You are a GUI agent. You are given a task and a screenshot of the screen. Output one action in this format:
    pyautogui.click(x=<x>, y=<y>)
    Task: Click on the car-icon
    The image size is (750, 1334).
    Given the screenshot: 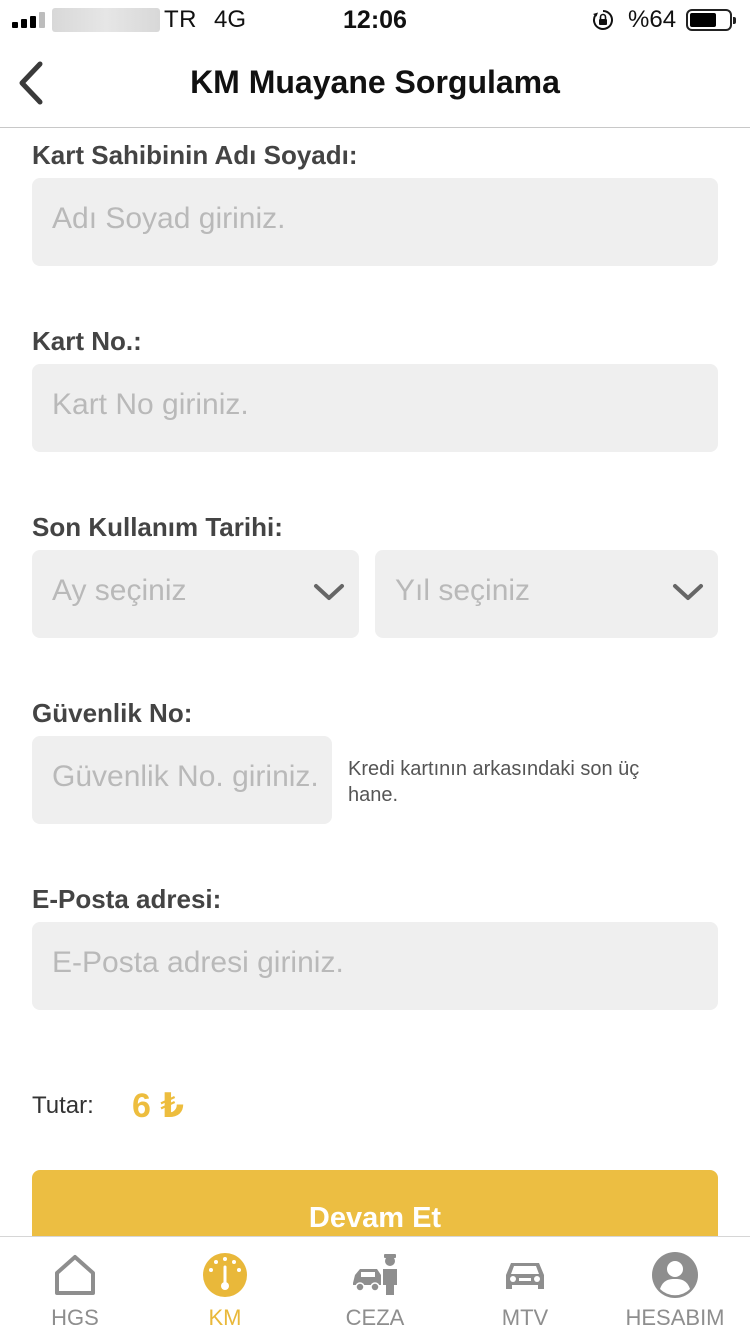 What is the action you would take?
    pyautogui.click(x=525, y=1276)
    